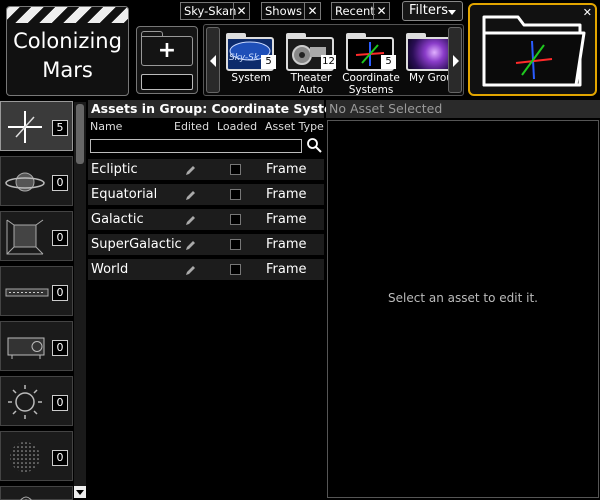  Describe the element at coordinates (220, 109) in the screenshot. I see `assets-panel-title: Assets in Group: Coordinate Systems` at that location.